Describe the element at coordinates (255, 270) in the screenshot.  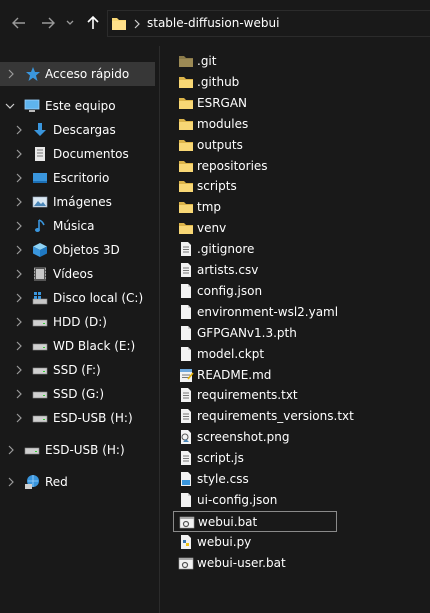
I see `file-row: artists.csv` at that location.